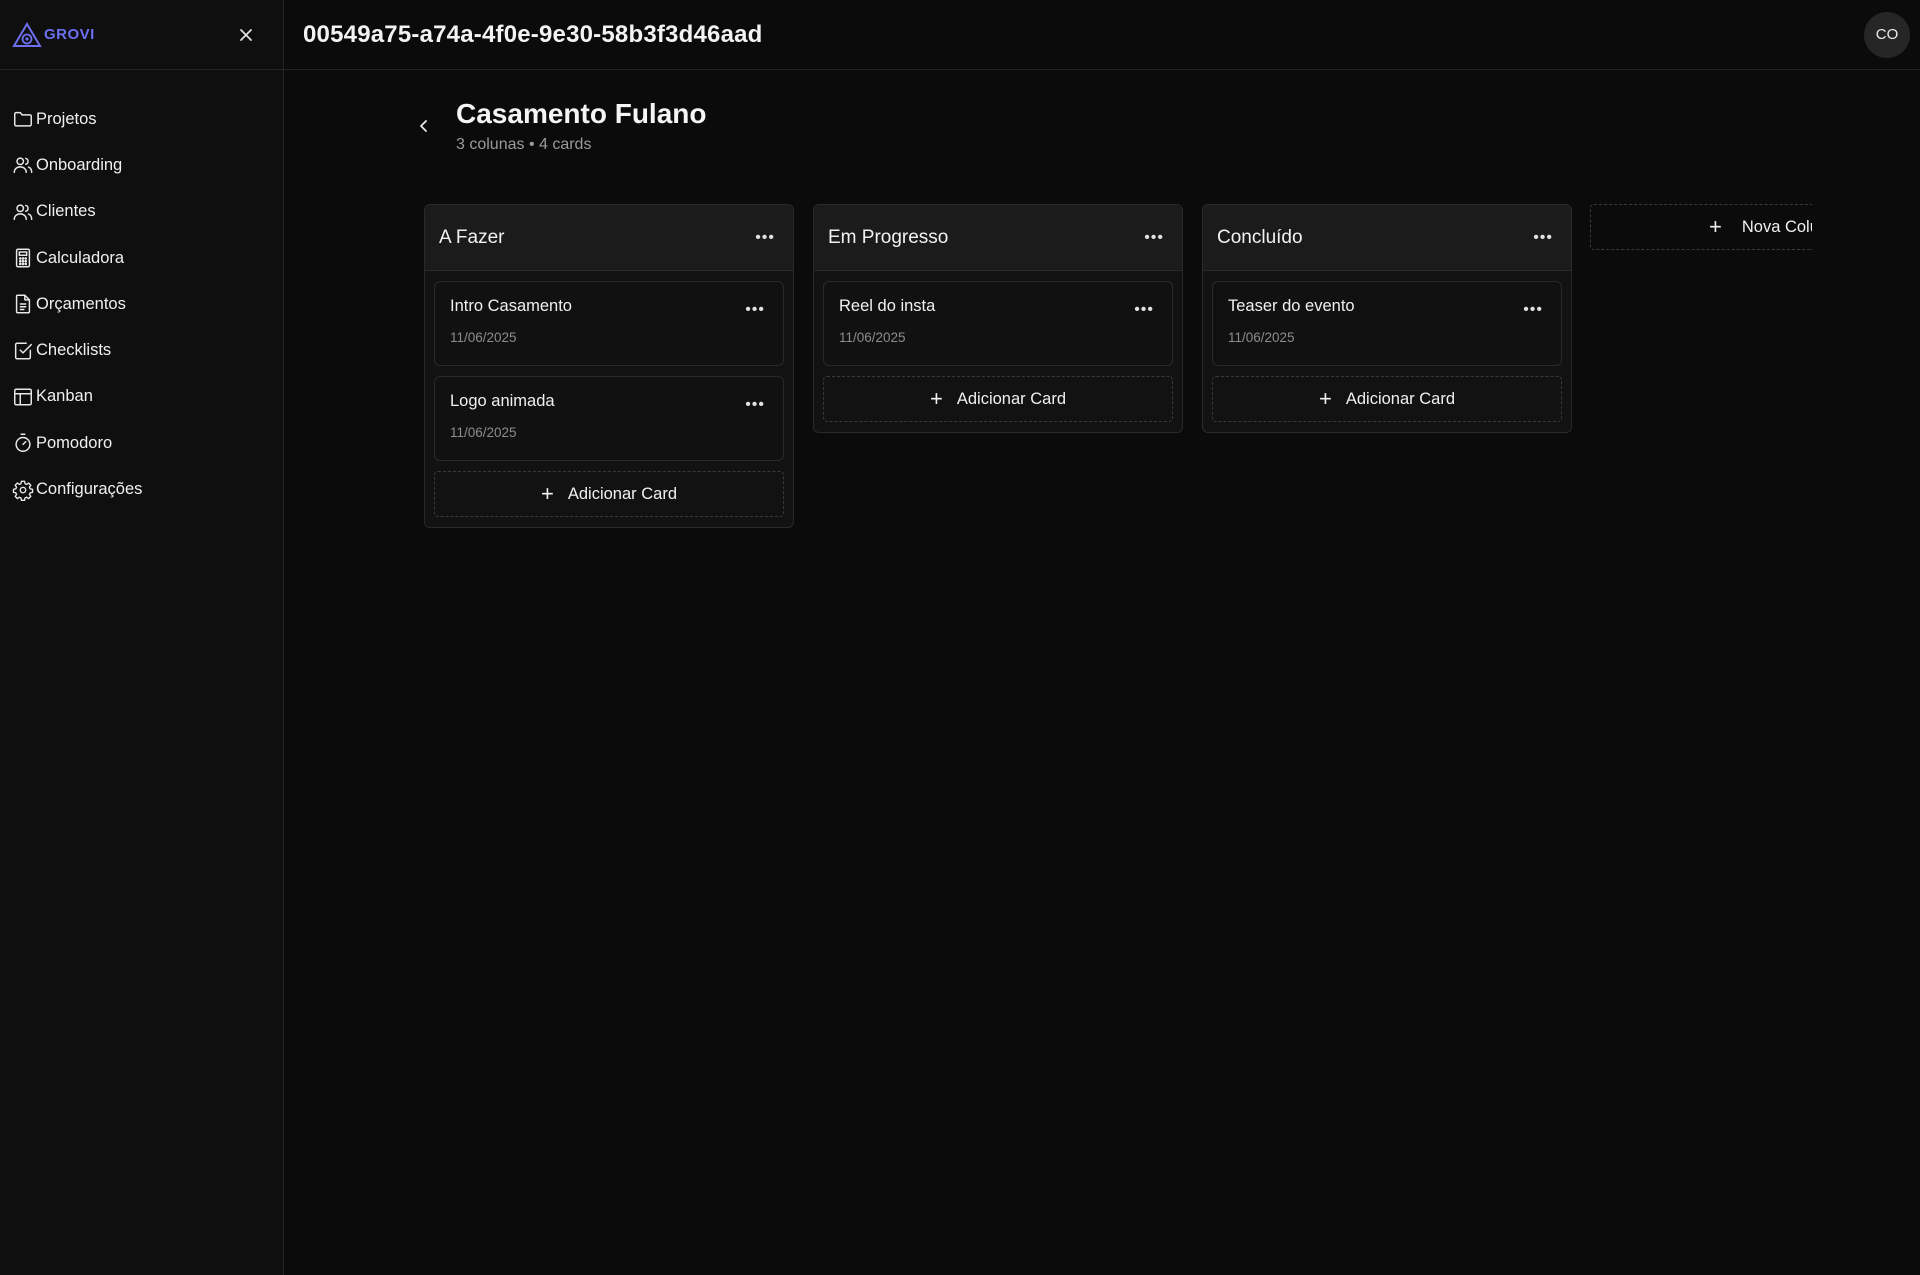  What do you see at coordinates (141, 165) in the screenshot?
I see `sidebar-item-onboarding: Onboarding` at bounding box center [141, 165].